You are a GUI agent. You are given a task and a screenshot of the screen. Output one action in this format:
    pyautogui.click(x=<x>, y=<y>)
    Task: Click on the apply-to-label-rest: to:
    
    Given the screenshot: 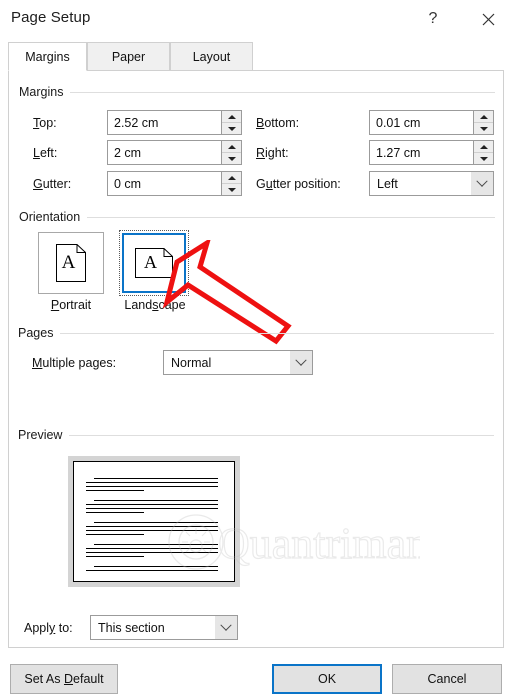 What is the action you would take?
    pyautogui.click(x=64, y=628)
    